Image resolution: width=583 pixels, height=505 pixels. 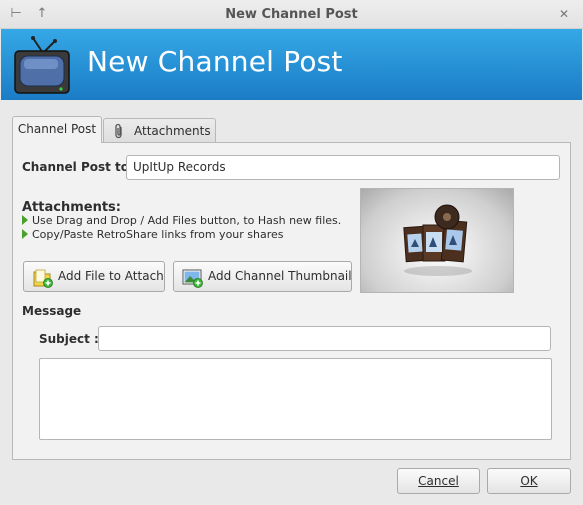 I want to click on add-file-label: Add File to Attach, so click(x=111, y=276).